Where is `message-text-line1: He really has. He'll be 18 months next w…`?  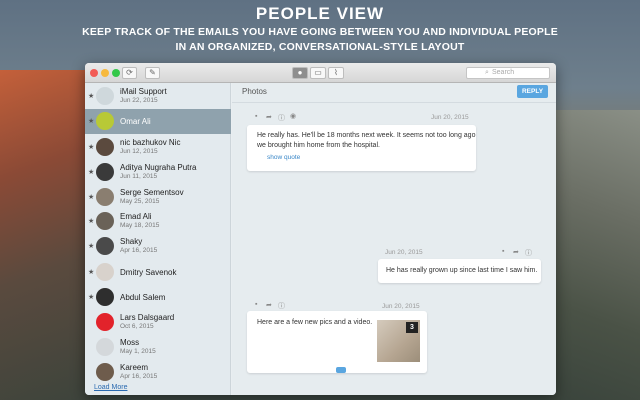 message-text-line1: He really has. He'll be 18 months next w… is located at coordinates (366, 135).